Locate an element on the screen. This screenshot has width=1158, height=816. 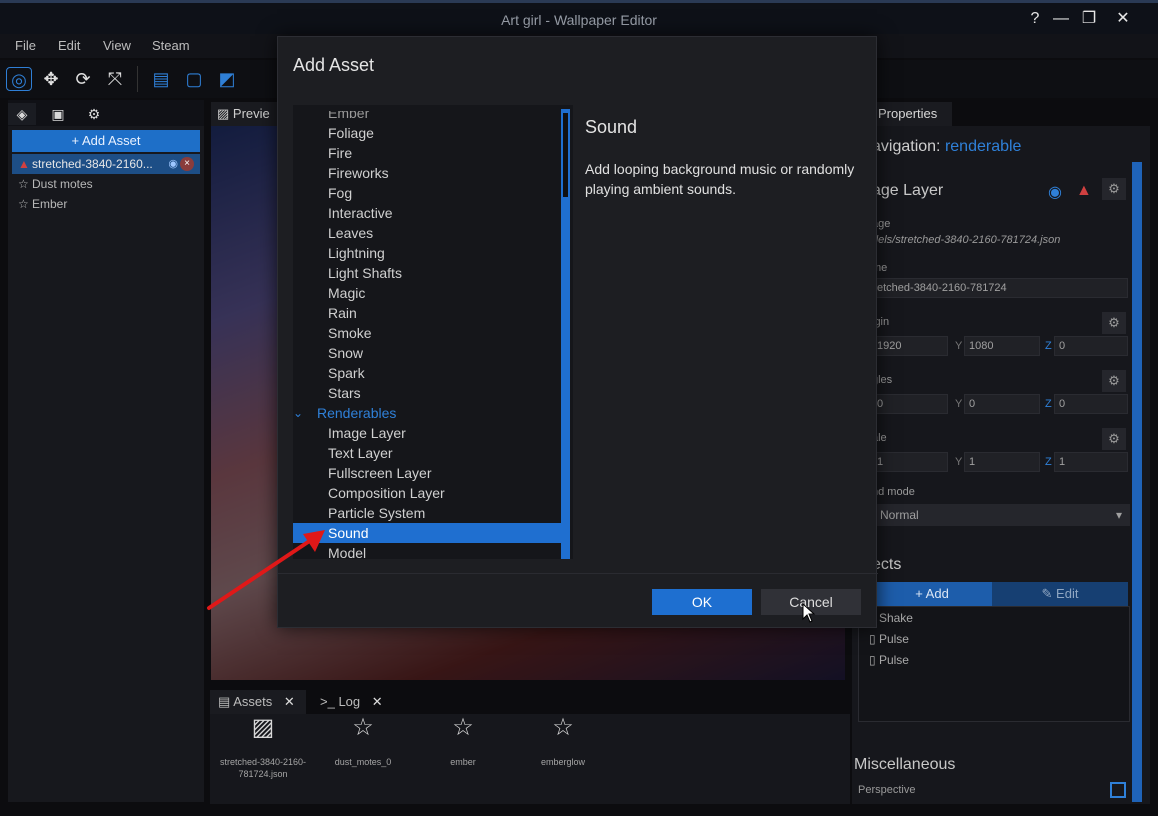
restore-icon: ❐ is located at coordinates (1089, 19).